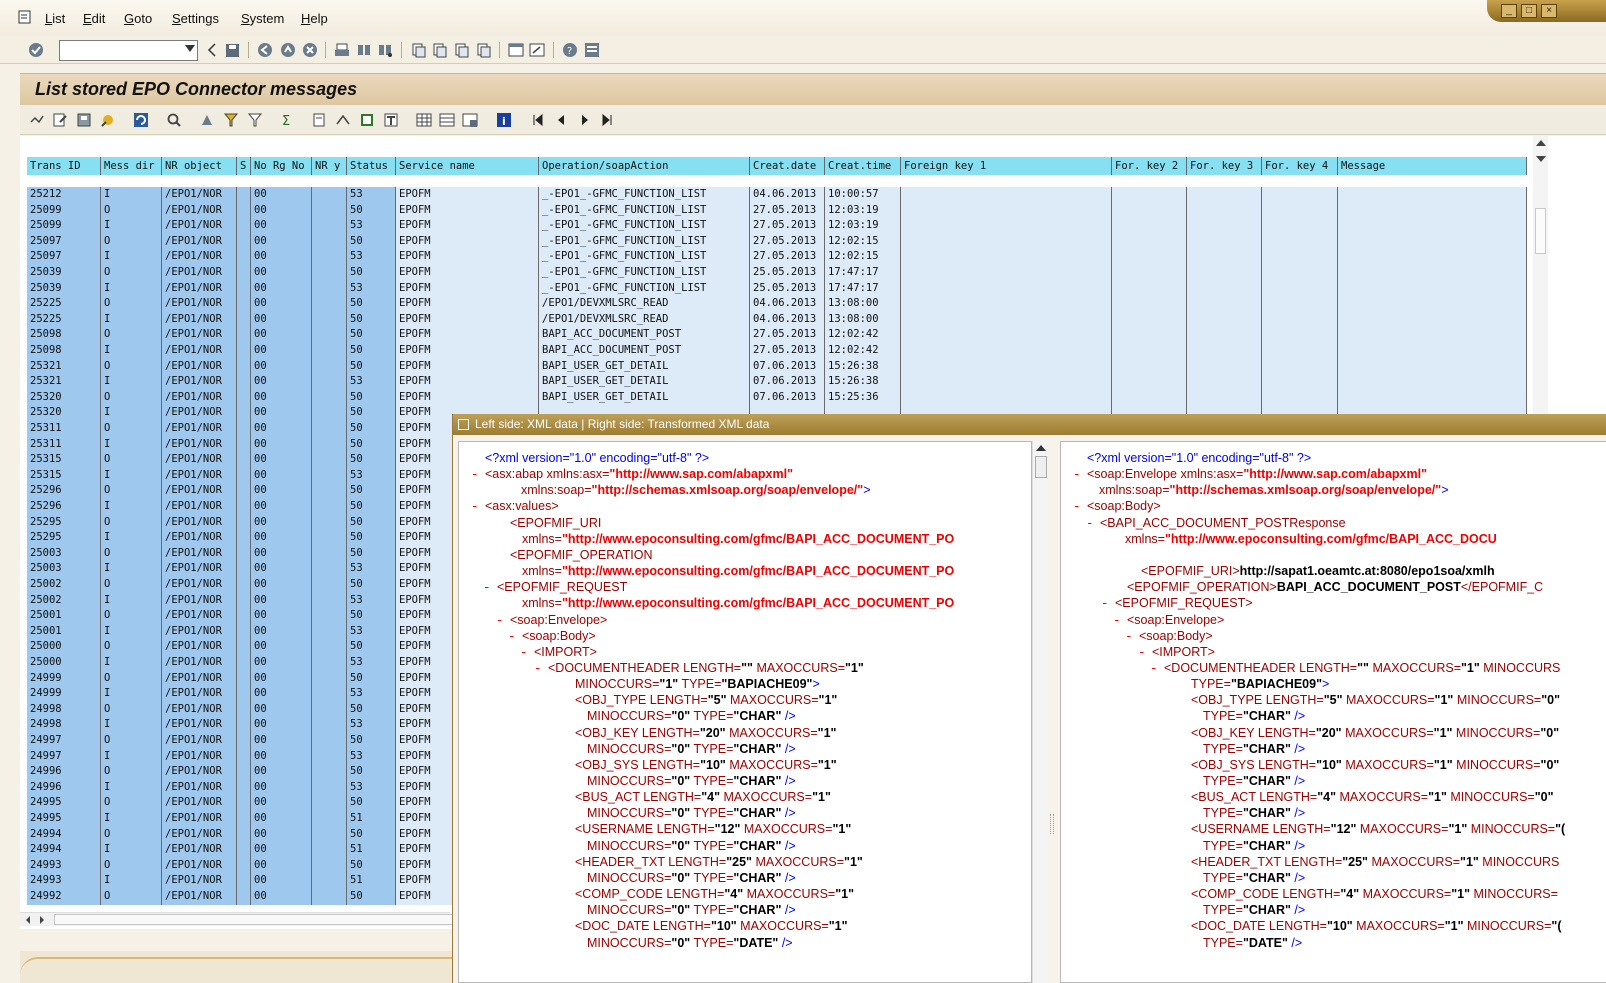 The height and width of the screenshot is (983, 1606). I want to click on column-header: Operation/soapAction, so click(644, 166).